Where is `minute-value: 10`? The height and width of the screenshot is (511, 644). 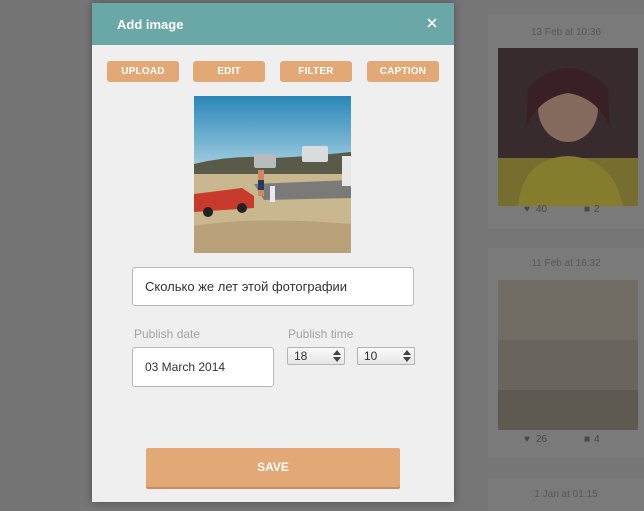 minute-value: 10 is located at coordinates (371, 356).